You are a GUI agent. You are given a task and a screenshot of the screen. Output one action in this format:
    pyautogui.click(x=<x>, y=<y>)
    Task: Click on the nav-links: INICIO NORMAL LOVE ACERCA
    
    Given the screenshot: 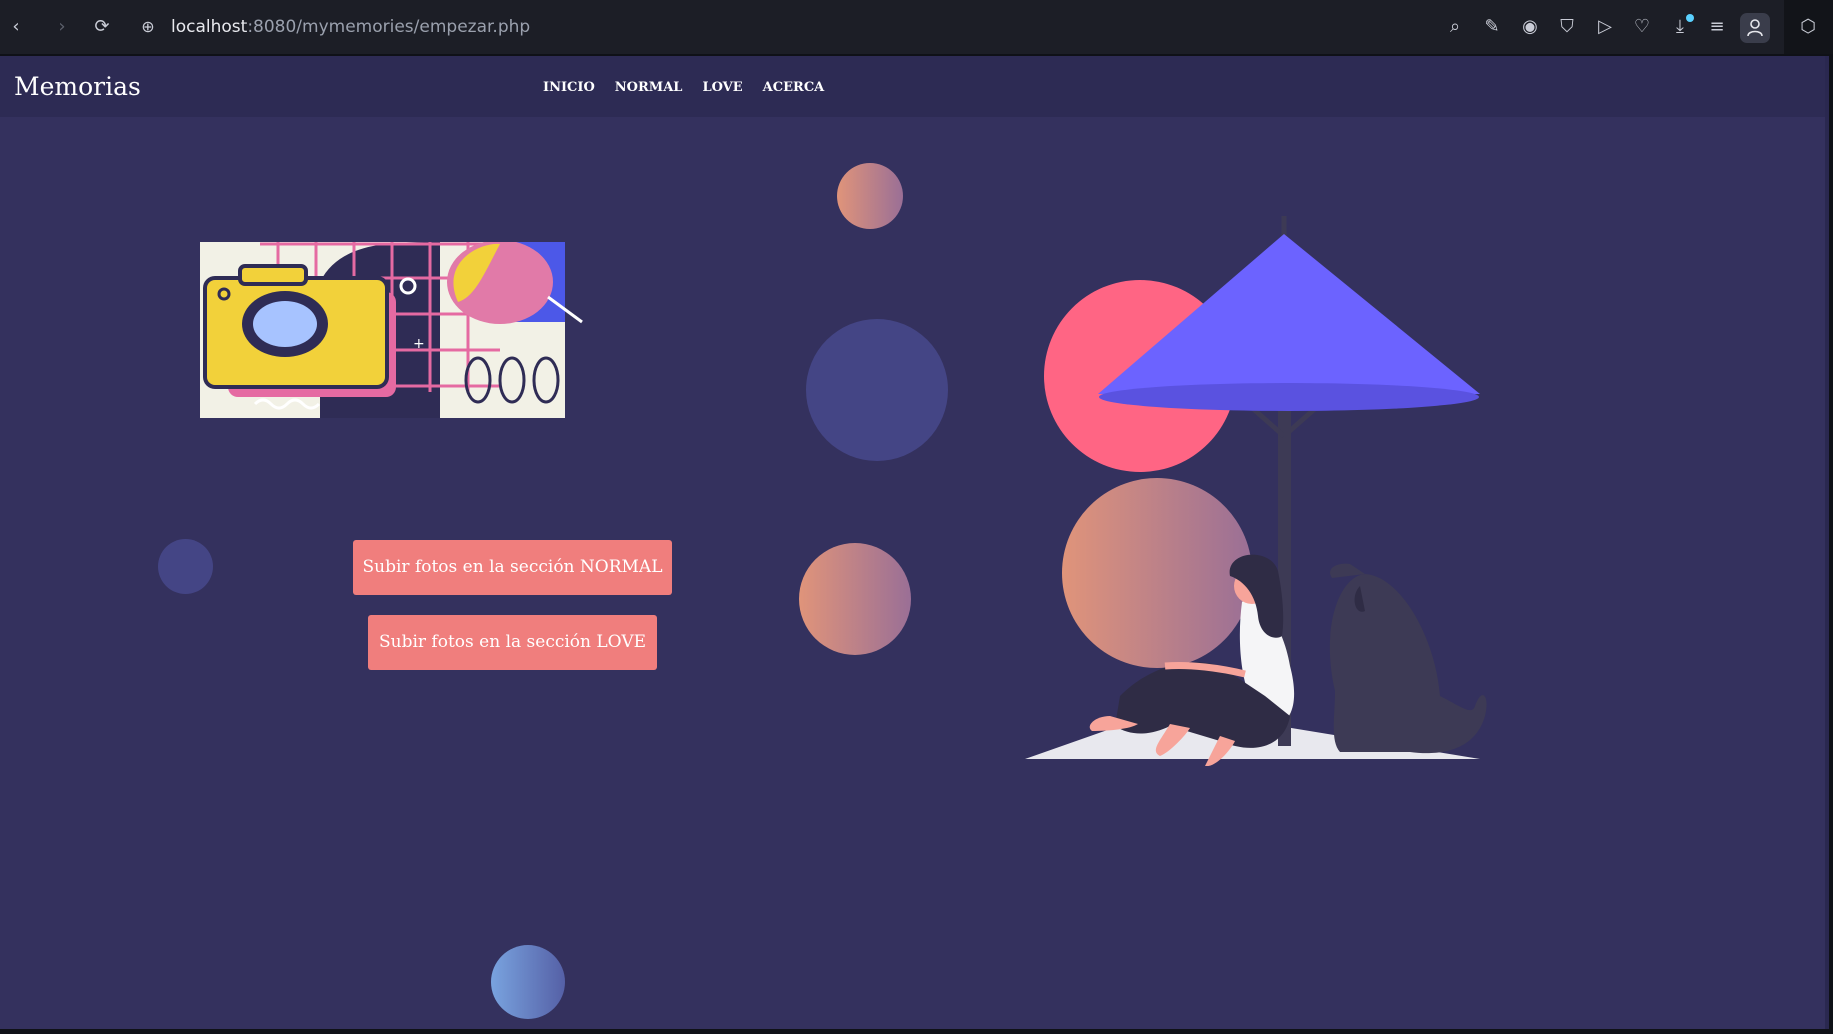 What is the action you would take?
    pyautogui.click(x=683, y=87)
    